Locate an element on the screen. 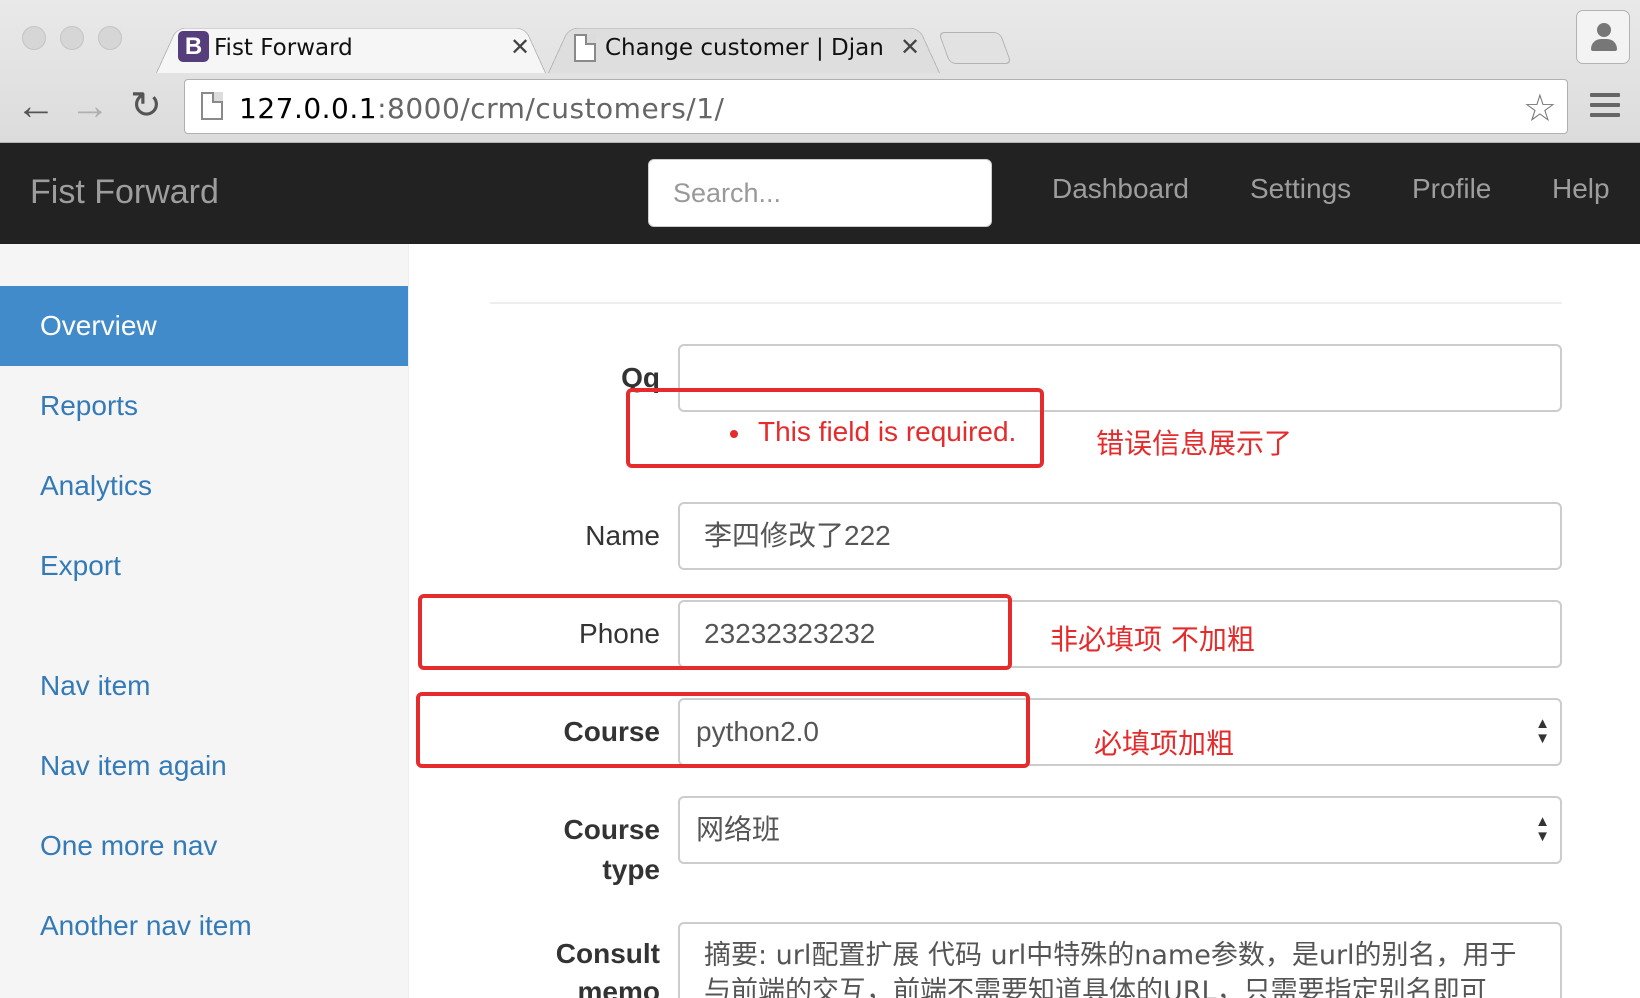 The height and width of the screenshot is (998, 1640). consult-memo-label-line1: Consult is located at coordinates (607, 953).